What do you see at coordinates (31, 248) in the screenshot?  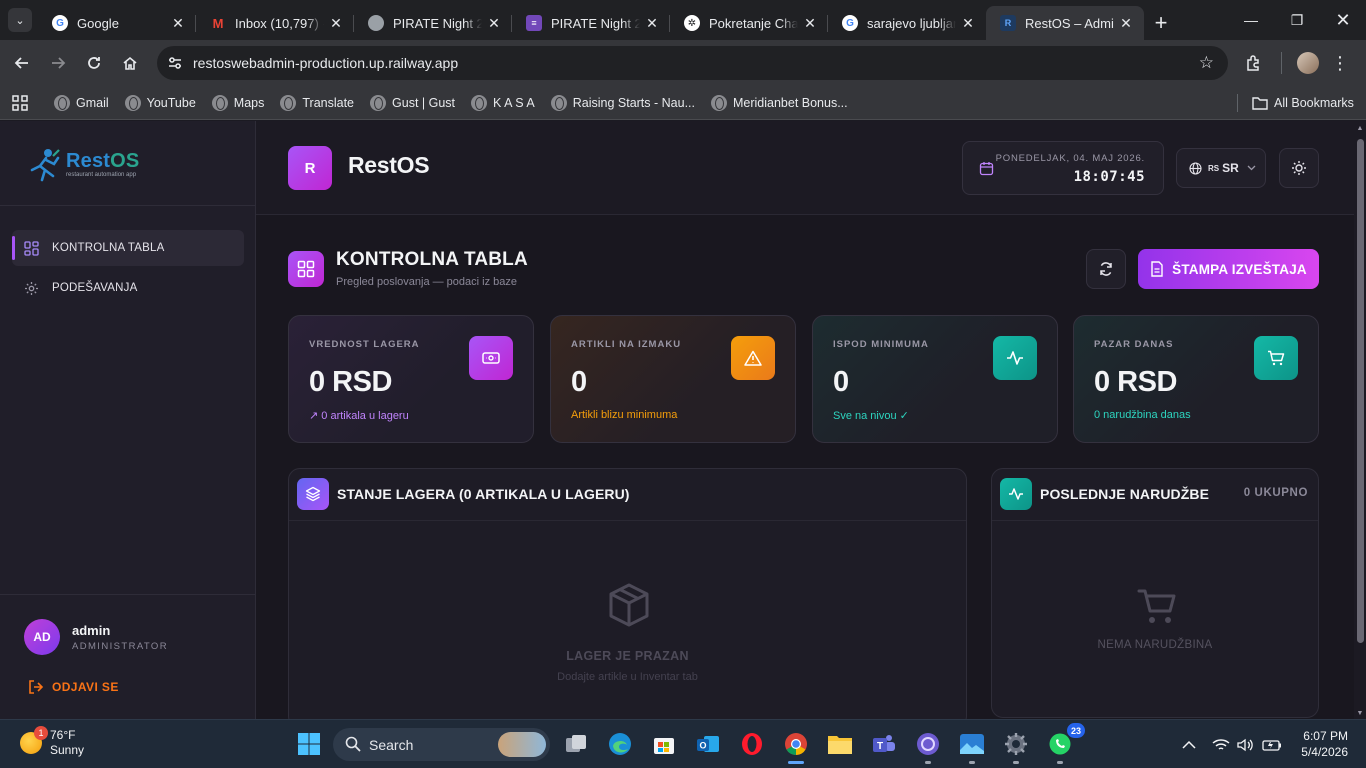 I see `dashboard-grid-icon` at bounding box center [31, 248].